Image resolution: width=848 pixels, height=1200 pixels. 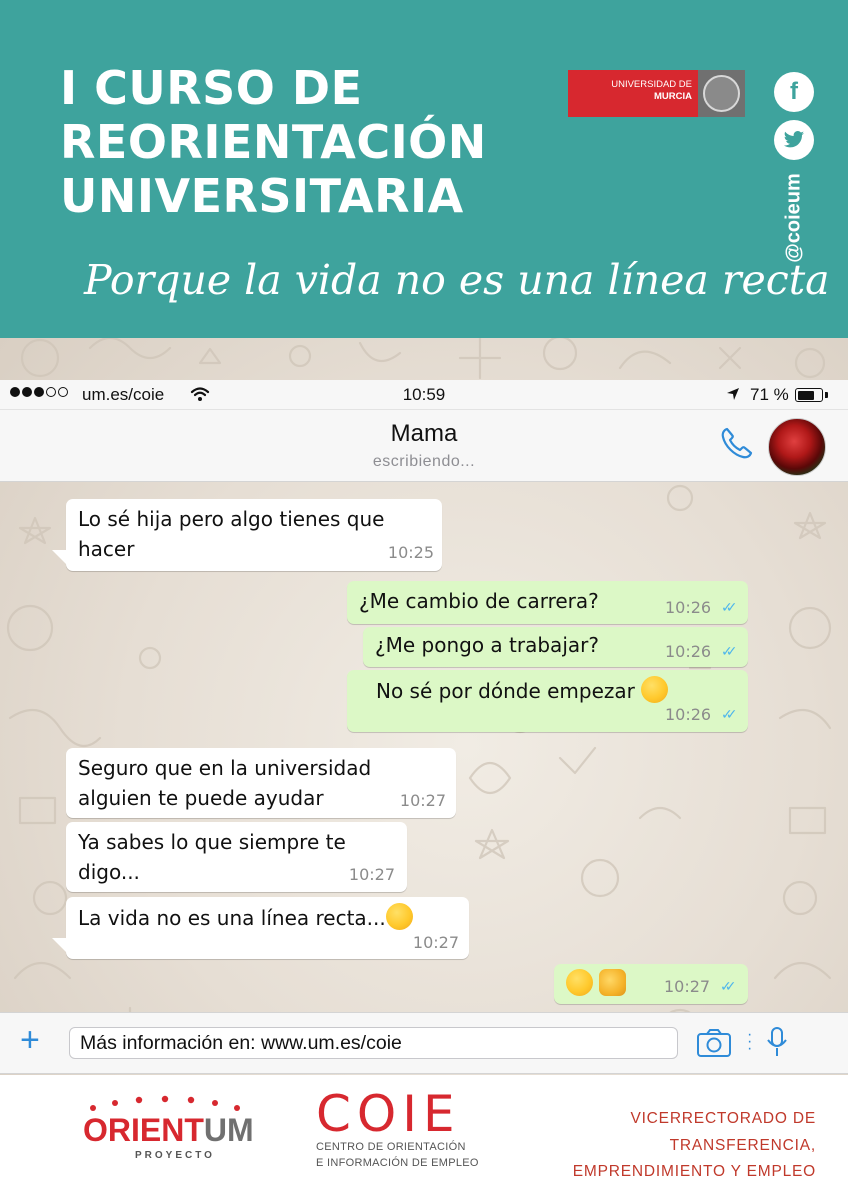 What do you see at coordinates (165, 1103) in the screenshot?
I see `orientum-dots-icon` at bounding box center [165, 1103].